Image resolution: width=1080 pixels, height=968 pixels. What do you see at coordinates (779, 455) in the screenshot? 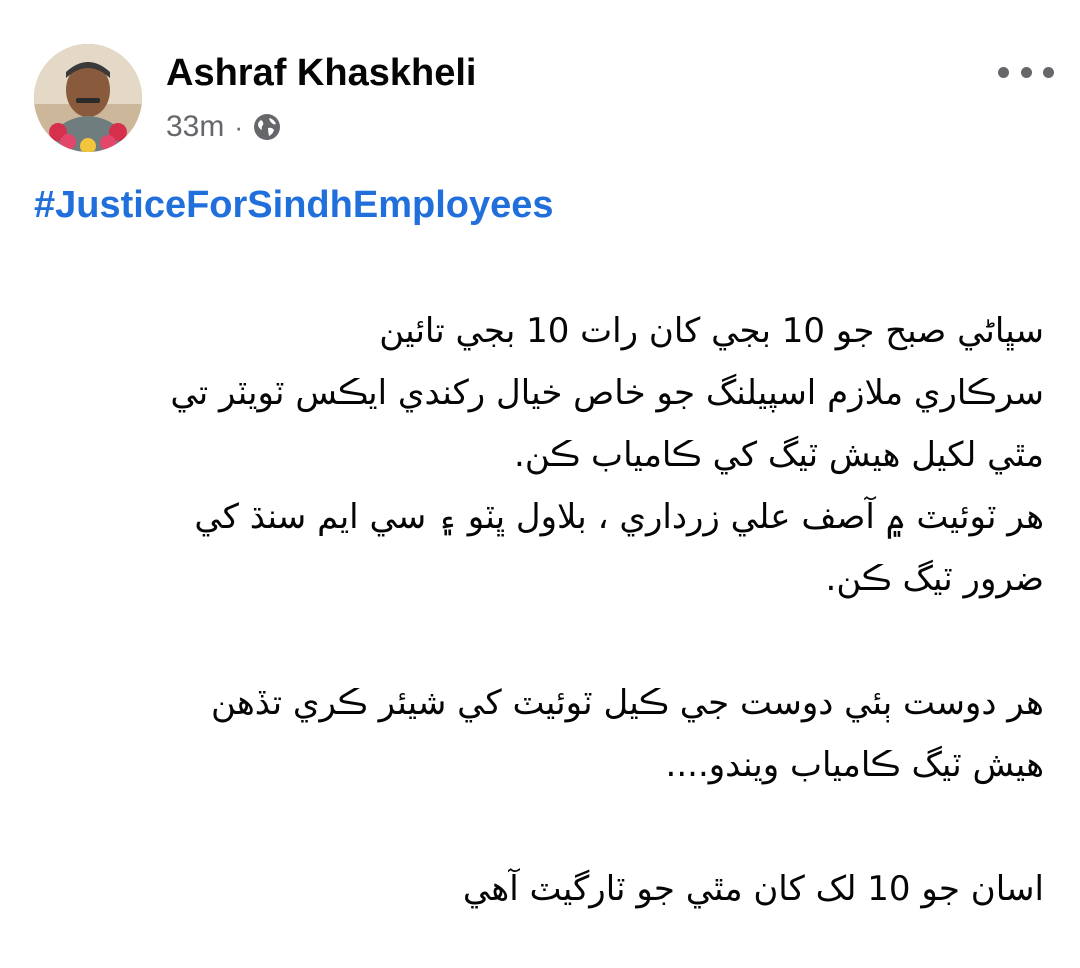
I see `post-text-line: مٿي لکيل هيش ٽيگ کي ڪامياب ڪن.` at bounding box center [779, 455].